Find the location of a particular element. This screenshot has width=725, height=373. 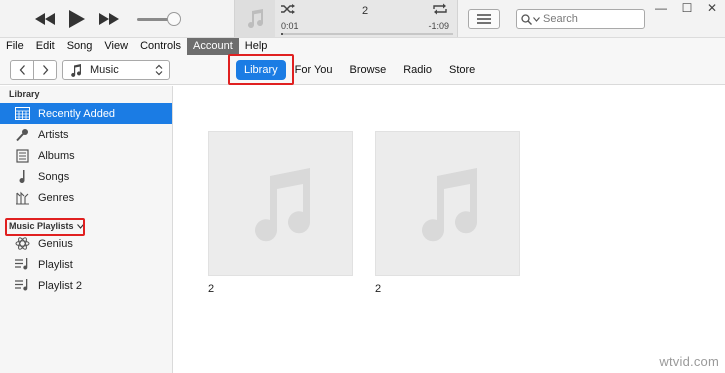

library-heading: Library is located at coordinates (24, 94).